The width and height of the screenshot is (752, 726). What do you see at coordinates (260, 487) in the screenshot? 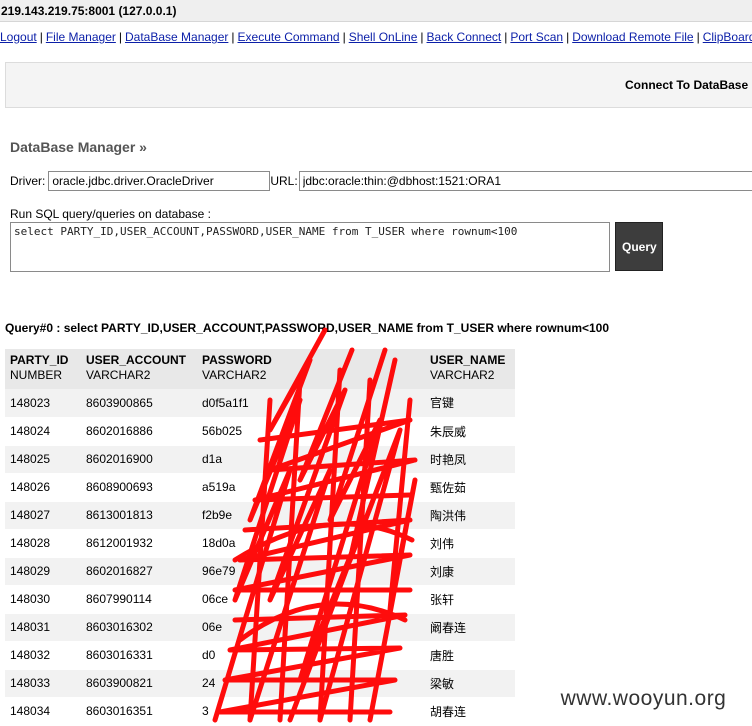
I see `table-row: 148026 8608900693 a519a 甄佐茹` at bounding box center [260, 487].